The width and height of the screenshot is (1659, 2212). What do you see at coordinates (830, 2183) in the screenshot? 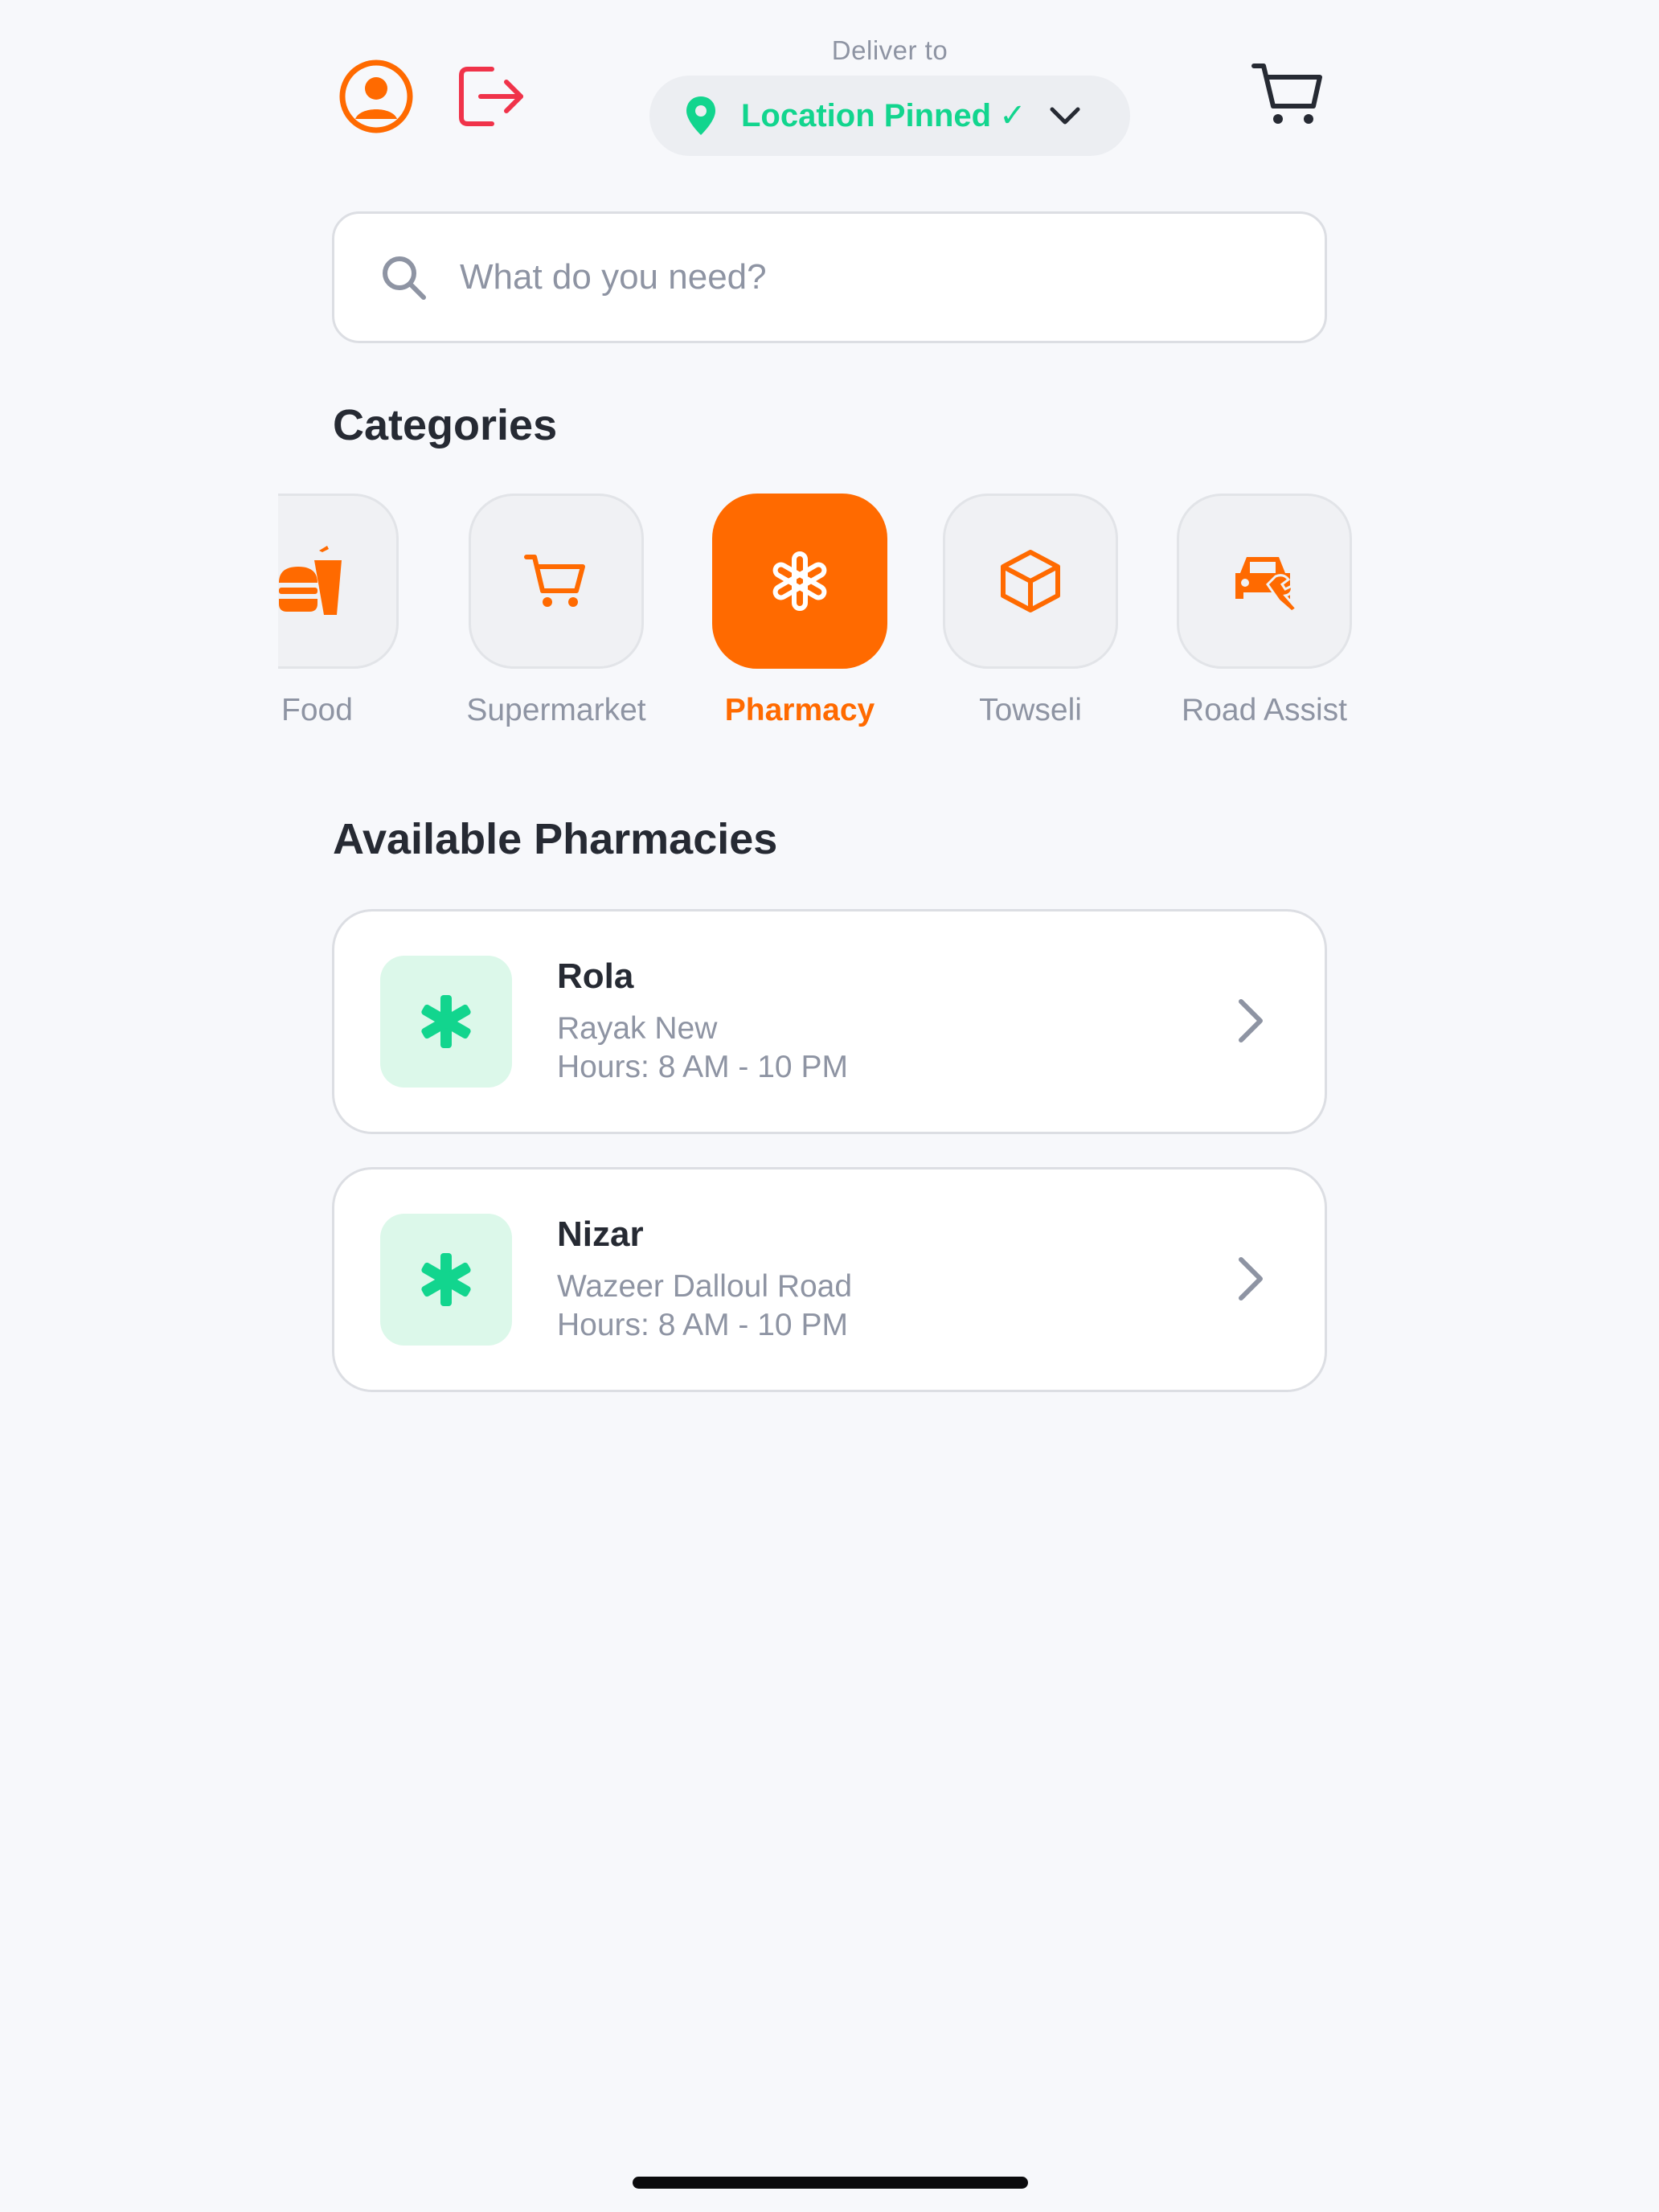
I see `home-indicator` at bounding box center [830, 2183].